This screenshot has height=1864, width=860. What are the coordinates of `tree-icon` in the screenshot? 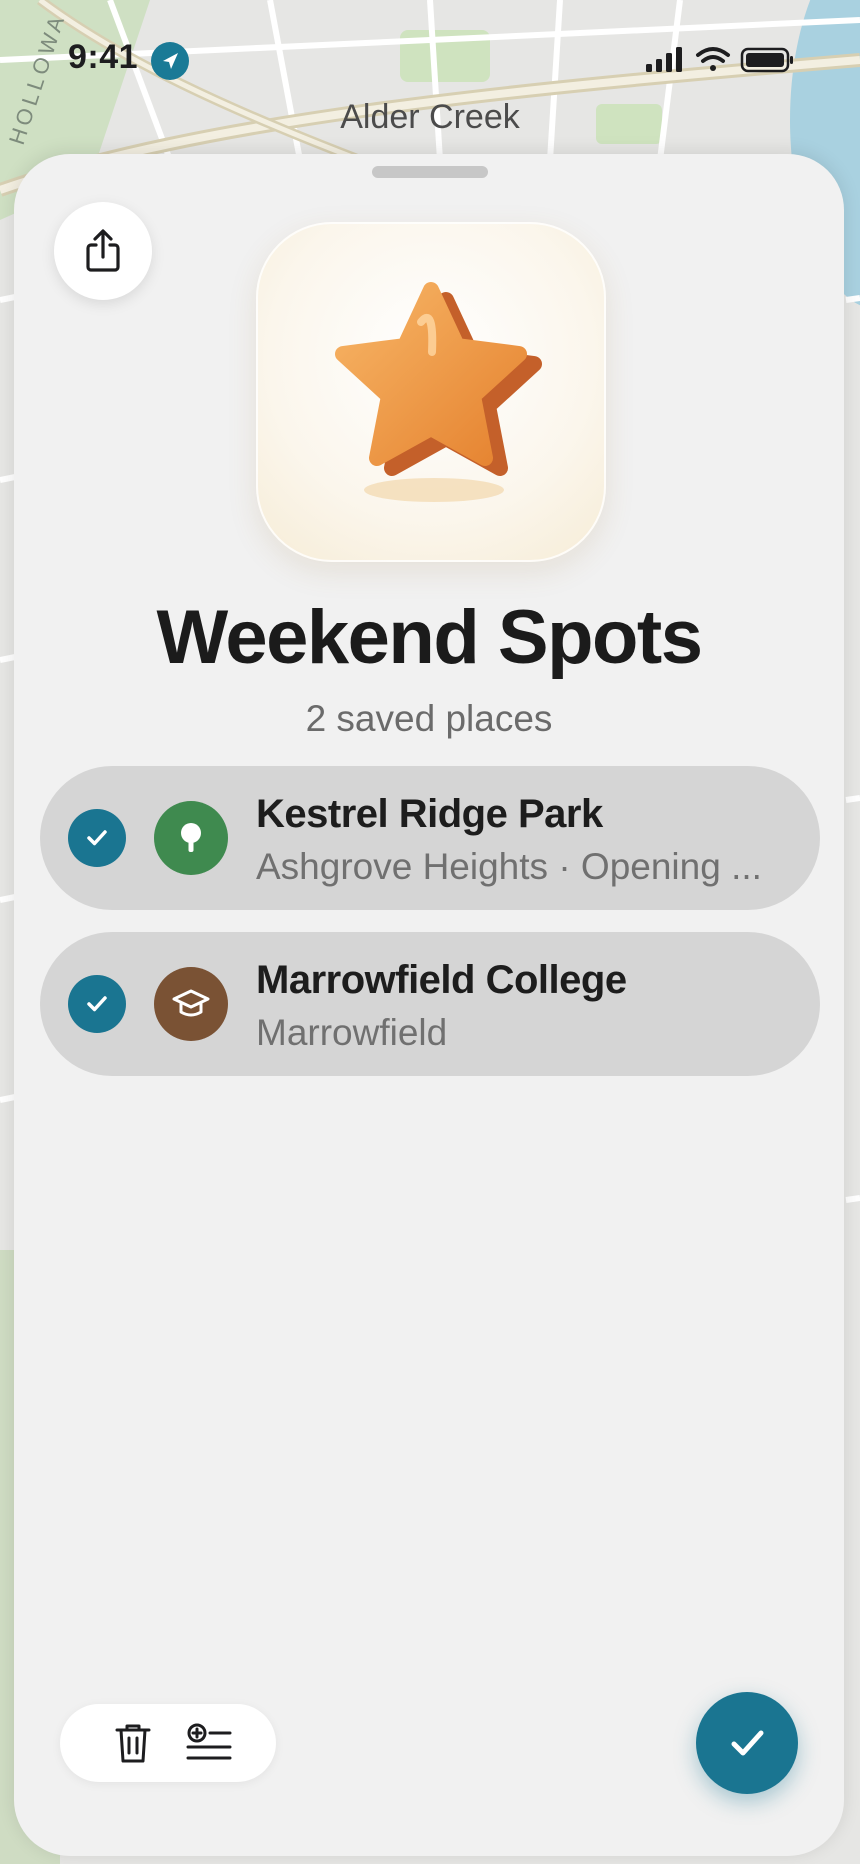 It's located at (191, 838).